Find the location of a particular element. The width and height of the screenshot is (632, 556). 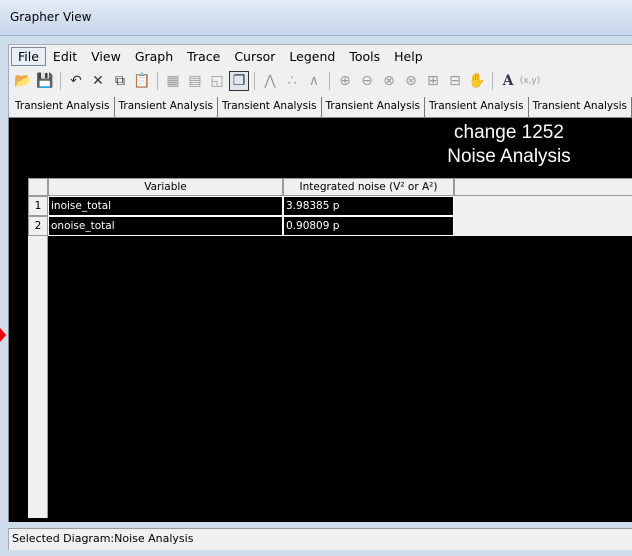

column-header-integrated-noise: Integrated noise (V² or A²) is located at coordinates (368, 187).